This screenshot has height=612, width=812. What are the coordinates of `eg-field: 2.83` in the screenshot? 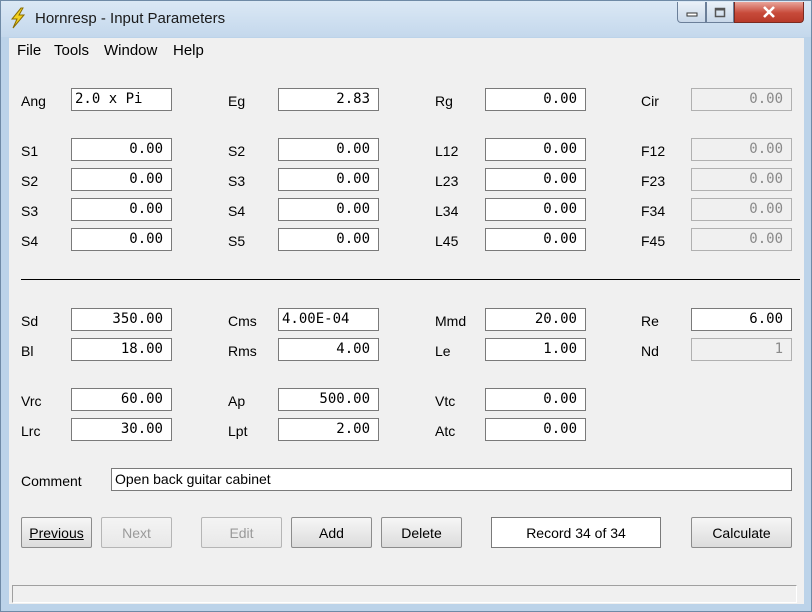 It's located at (328, 99).